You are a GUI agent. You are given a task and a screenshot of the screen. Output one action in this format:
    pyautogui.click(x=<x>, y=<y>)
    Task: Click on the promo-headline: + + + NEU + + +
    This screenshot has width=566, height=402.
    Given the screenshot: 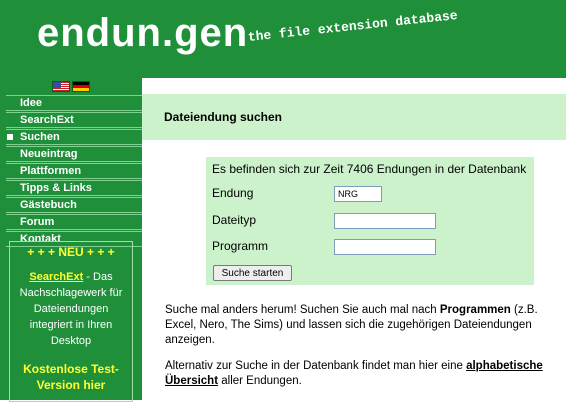 What is the action you would take?
    pyautogui.click(x=71, y=252)
    